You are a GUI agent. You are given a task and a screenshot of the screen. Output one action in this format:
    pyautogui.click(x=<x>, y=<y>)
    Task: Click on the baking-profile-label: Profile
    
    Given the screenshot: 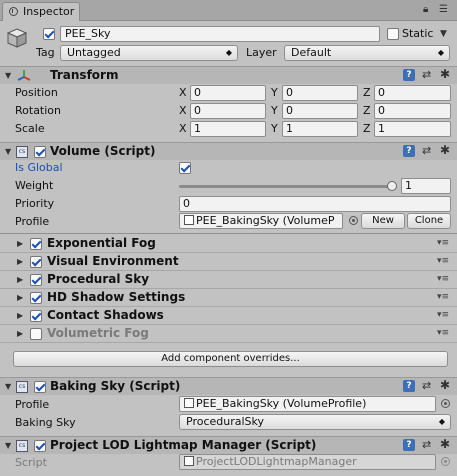 What is the action you would take?
    pyautogui.click(x=32, y=404)
    